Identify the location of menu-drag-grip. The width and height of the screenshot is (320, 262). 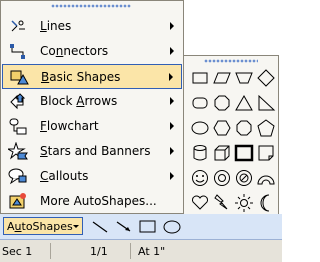
(91, 6).